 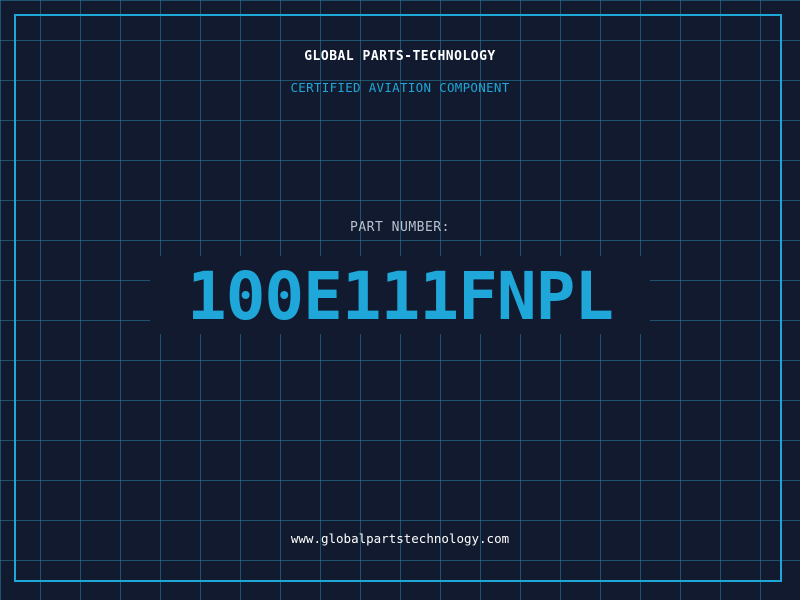 I want to click on part-number-value: 100E111FNPL, so click(x=400, y=296).